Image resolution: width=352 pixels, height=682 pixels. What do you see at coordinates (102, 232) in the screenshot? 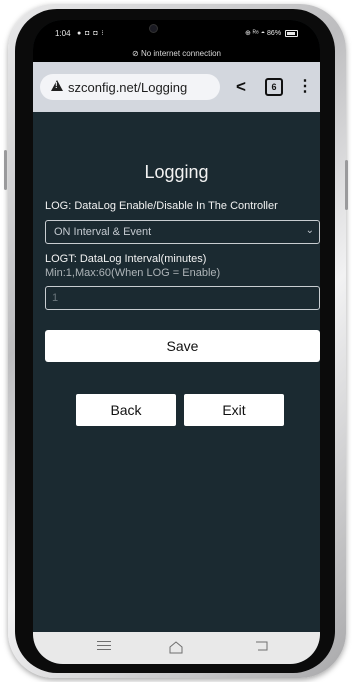
I see `log-select-value: ON Interval & Event` at bounding box center [102, 232].